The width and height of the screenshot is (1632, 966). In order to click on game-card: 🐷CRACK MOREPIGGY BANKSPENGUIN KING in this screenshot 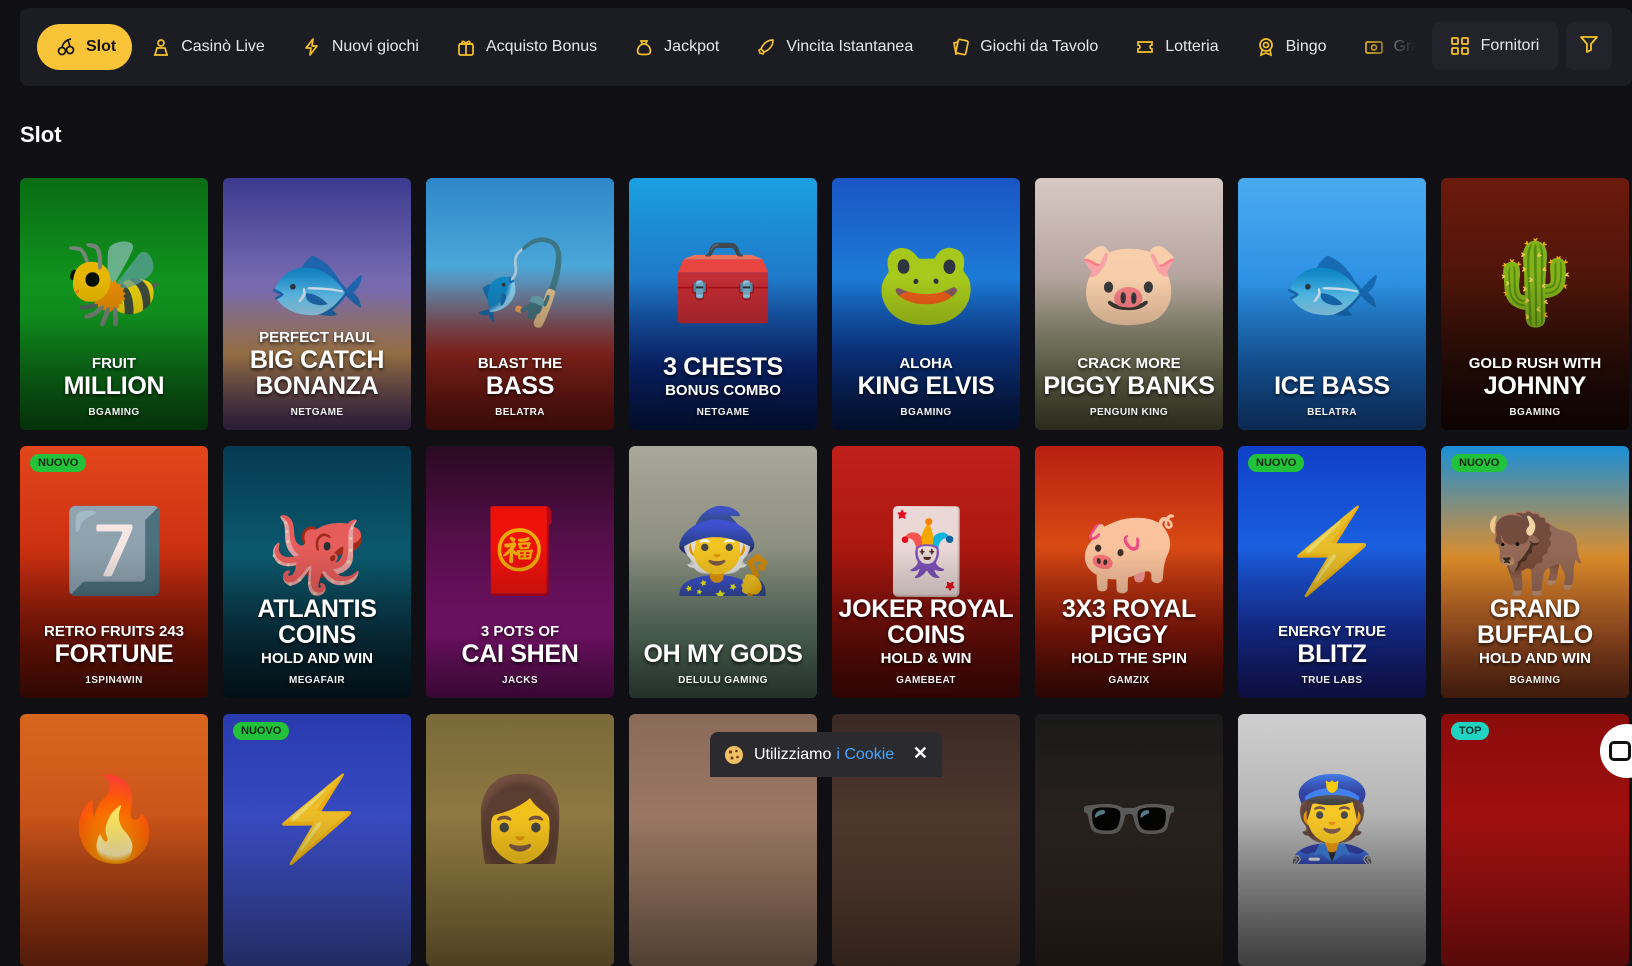, I will do `click(1129, 304)`.